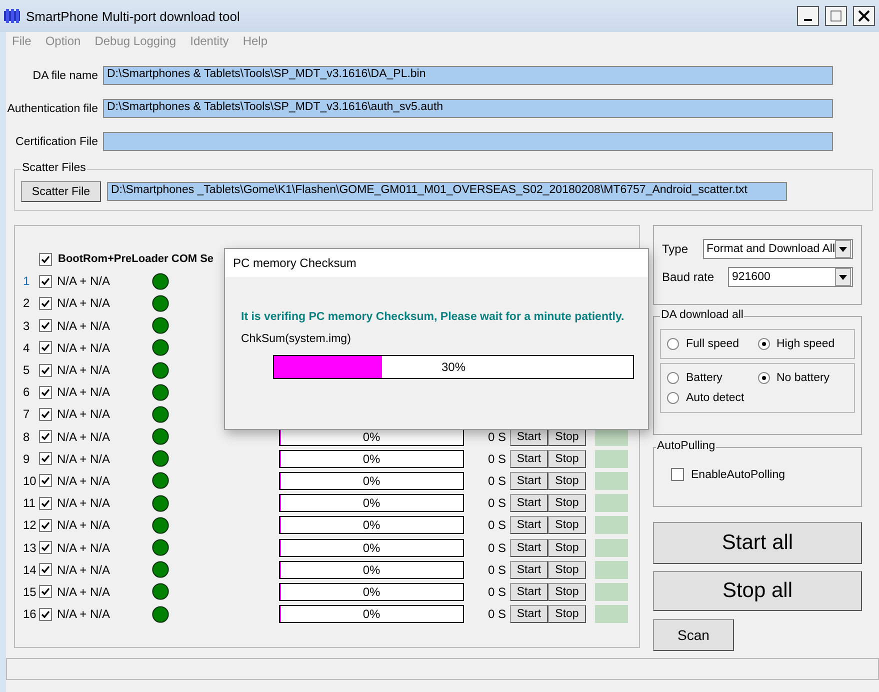  Describe the element at coordinates (777, 249) in the screenshot. I see `type-dropdown: Format and Download All` at that location.